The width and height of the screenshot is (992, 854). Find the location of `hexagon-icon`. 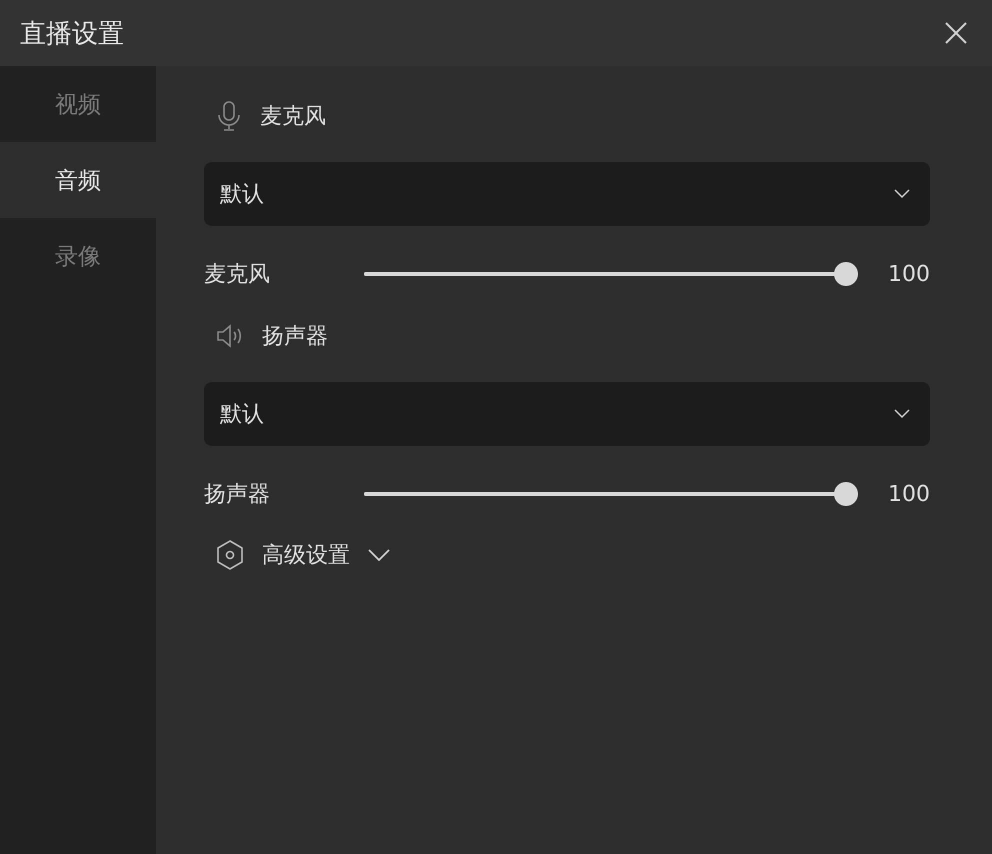

hexagon-icon is located at coordinates (230, 555).